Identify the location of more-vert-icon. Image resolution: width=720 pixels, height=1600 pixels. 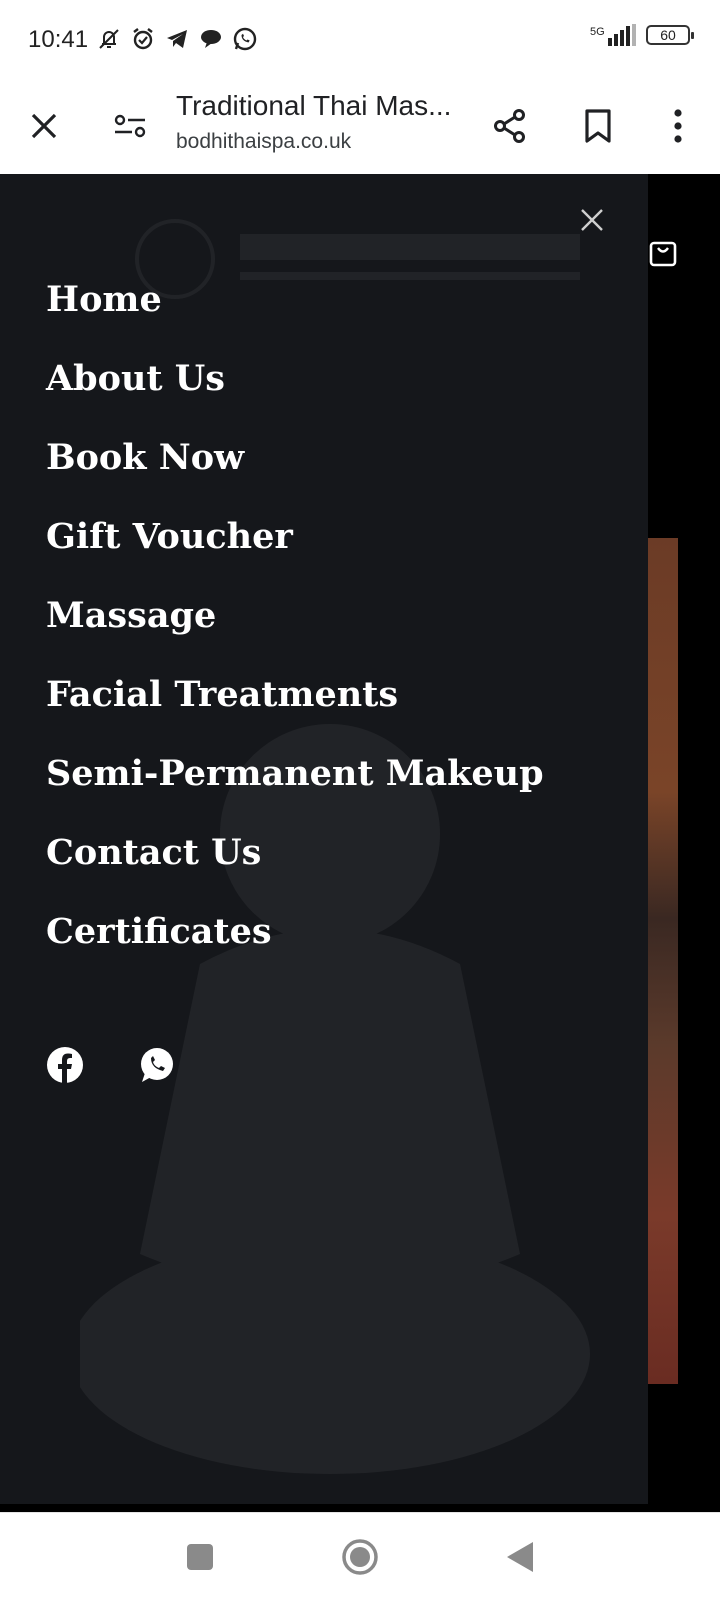
(678, 126).